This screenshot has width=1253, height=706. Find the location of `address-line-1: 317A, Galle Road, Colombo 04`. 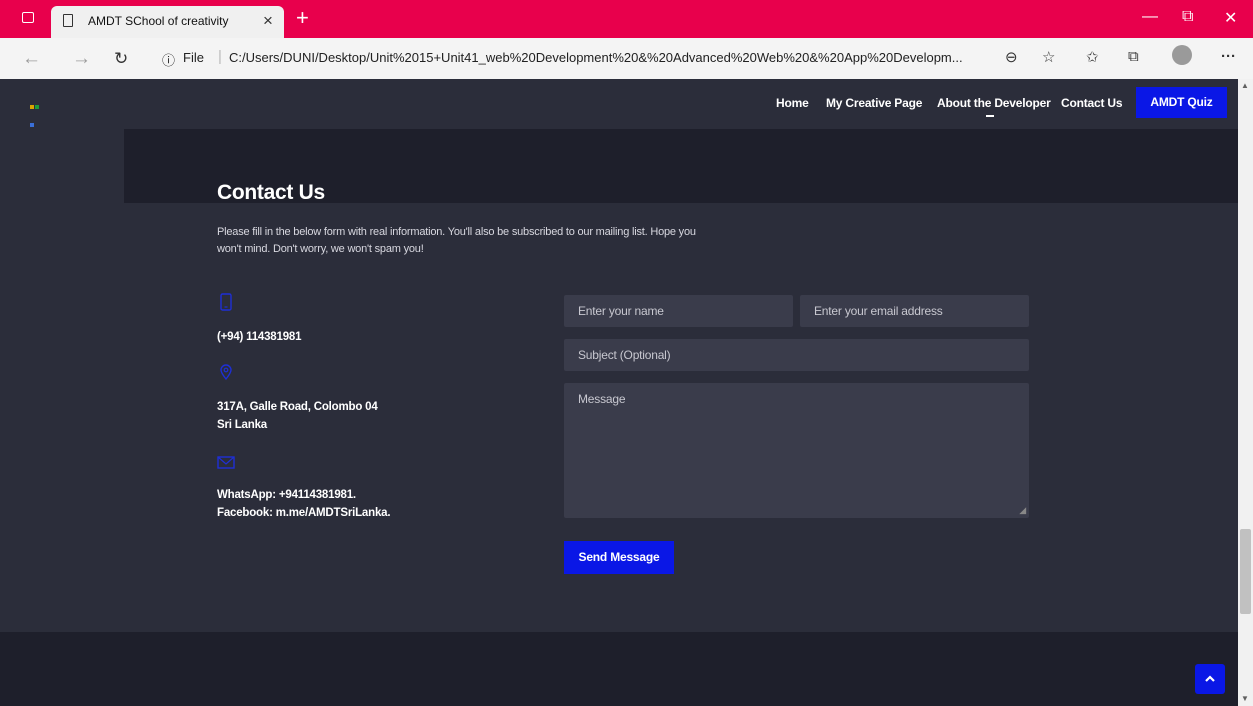

address-line-1: 317A, Galle Road, Colombo 04 is located at coordinates (297, 407).